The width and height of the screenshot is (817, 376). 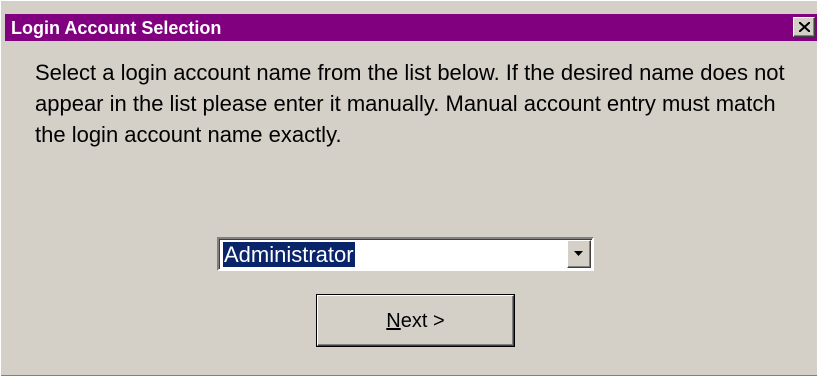 I want to click on account-combobox: Administrator, so click(x=405, y=254).